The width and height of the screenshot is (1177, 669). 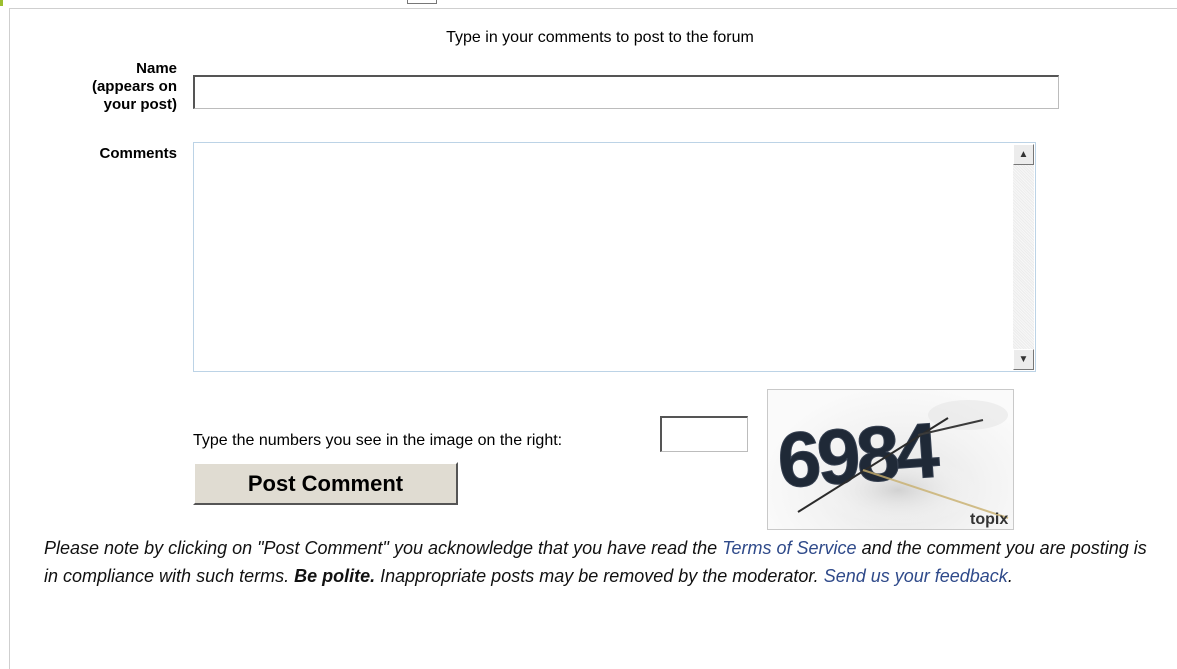 I want to click on captcha-brand: topix, so click(x=989, y=519).